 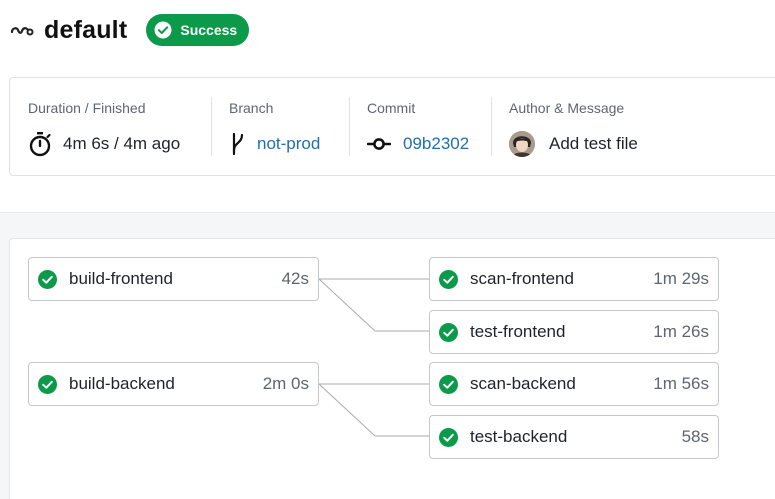 What do you see at coordinates (251, 108) in the screenshot?
I see `branch-label: Branch` at bounding box center [251, 108].